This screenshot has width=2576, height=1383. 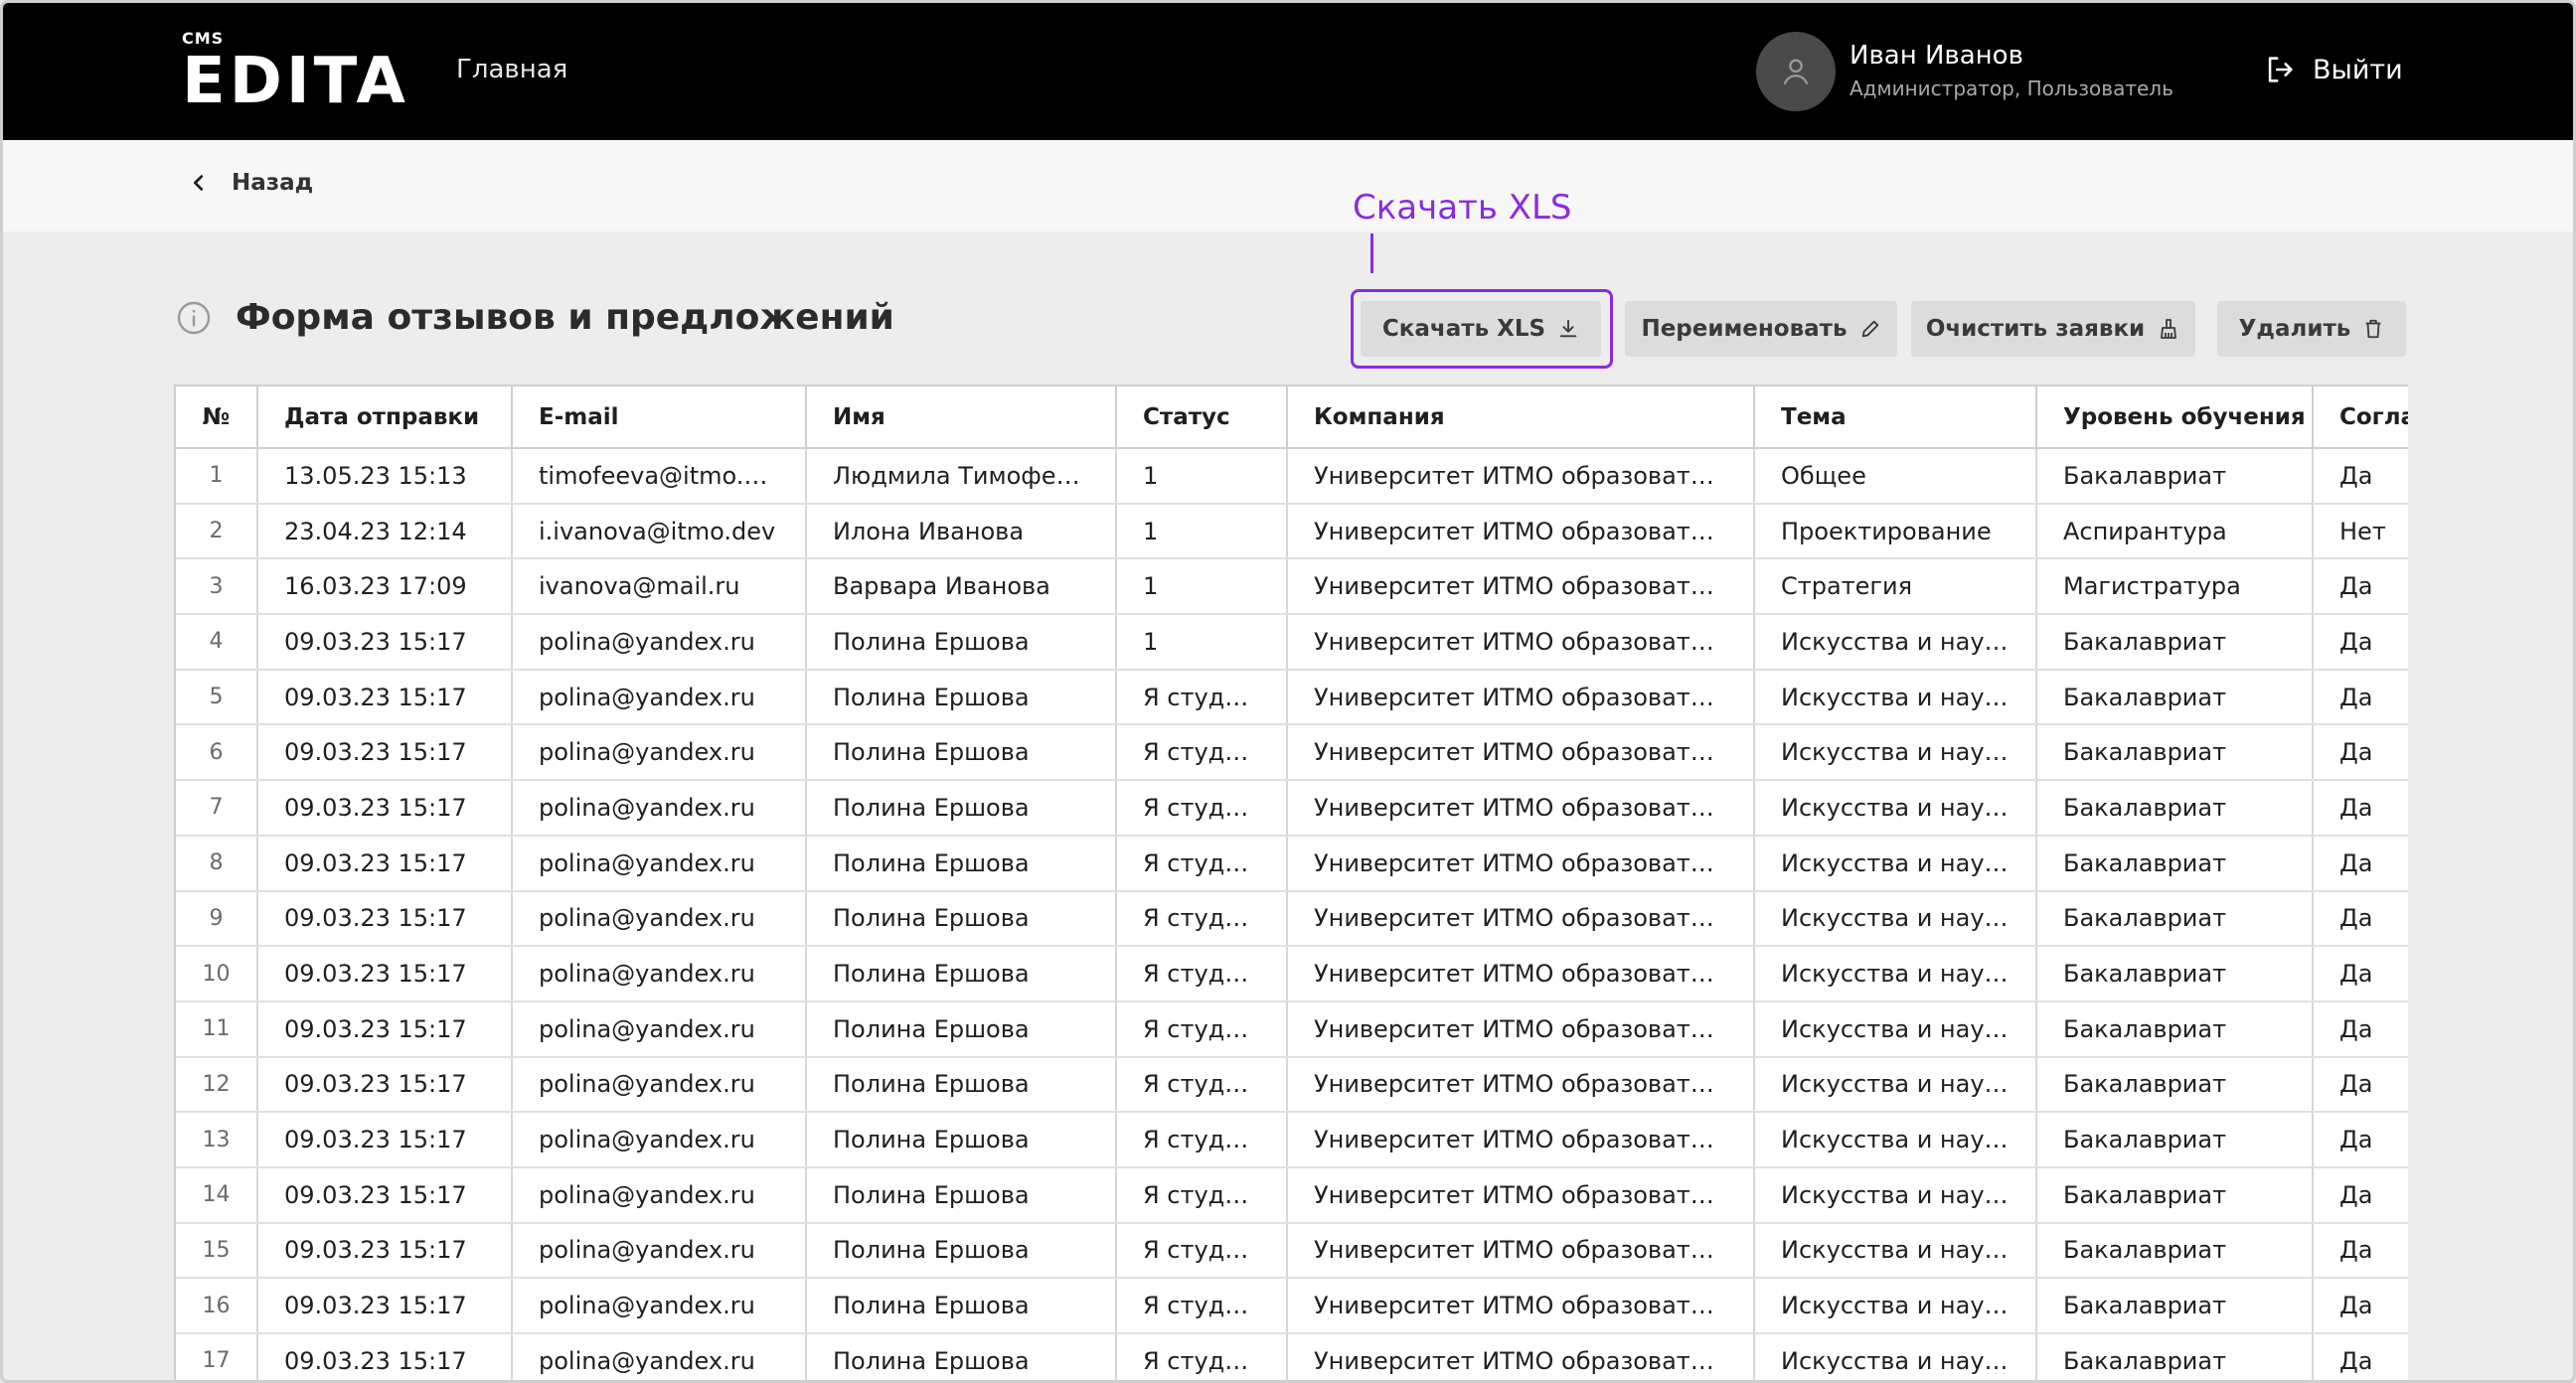 What do you see at coordinates (217, 919) in the screenshot?
I see `cell-column-number: 9` at bounding box center [217, 919].